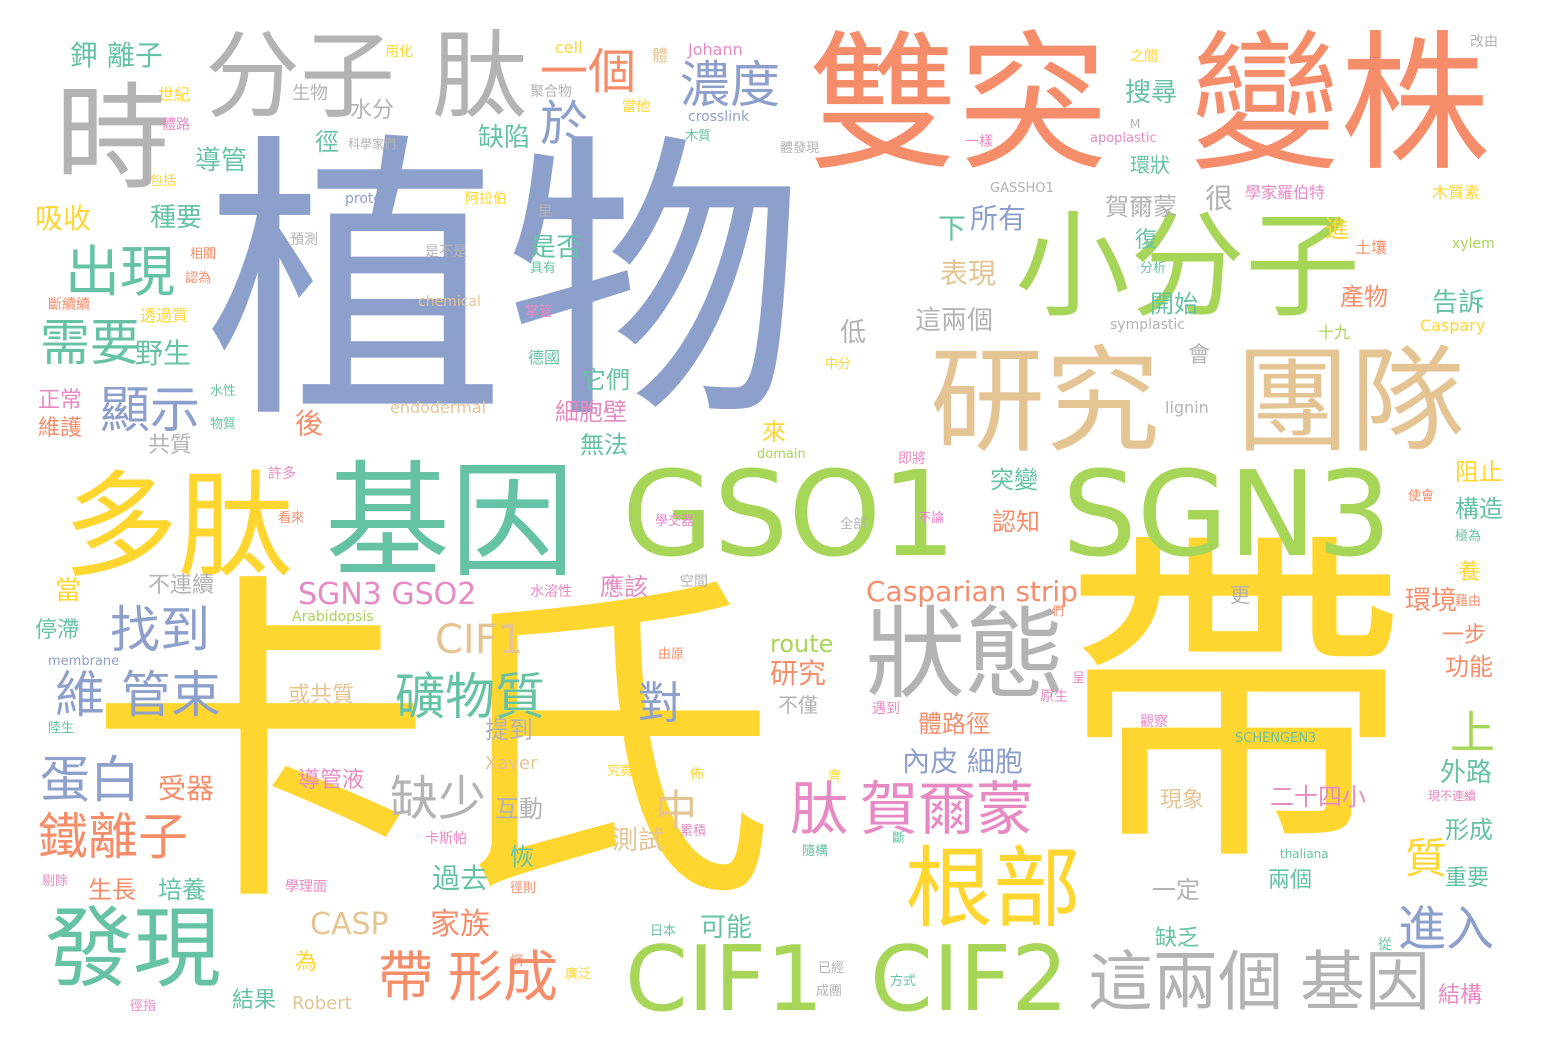  I want to click on word-past: 過去, so click(460, 878).